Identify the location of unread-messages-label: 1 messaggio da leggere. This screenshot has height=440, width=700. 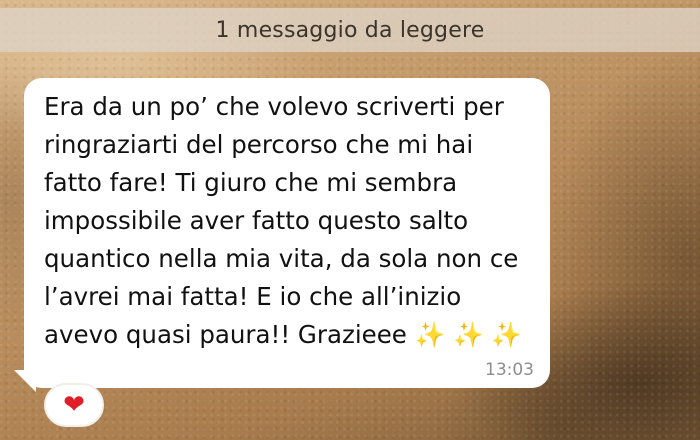
(350, 30).